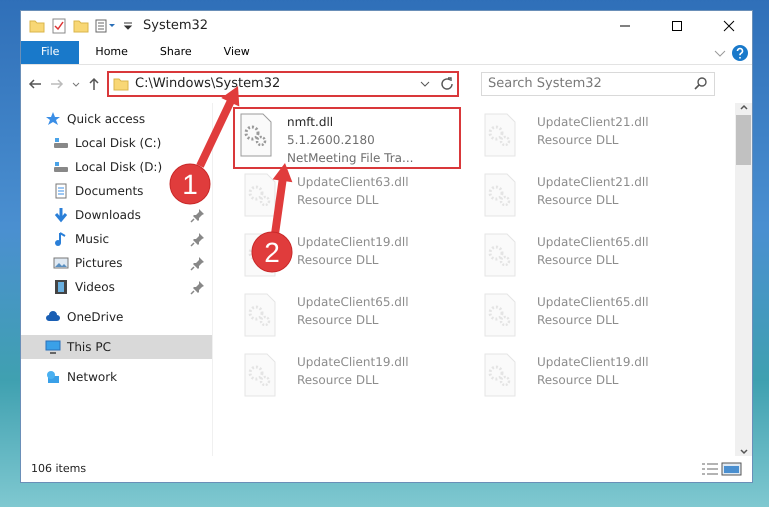 This screenshot has width=769, height=507. What do you see at coordinates (116, 263) in the screenshot?
I see `sidebar-item: Pictures` at bounding box center [116, 263].